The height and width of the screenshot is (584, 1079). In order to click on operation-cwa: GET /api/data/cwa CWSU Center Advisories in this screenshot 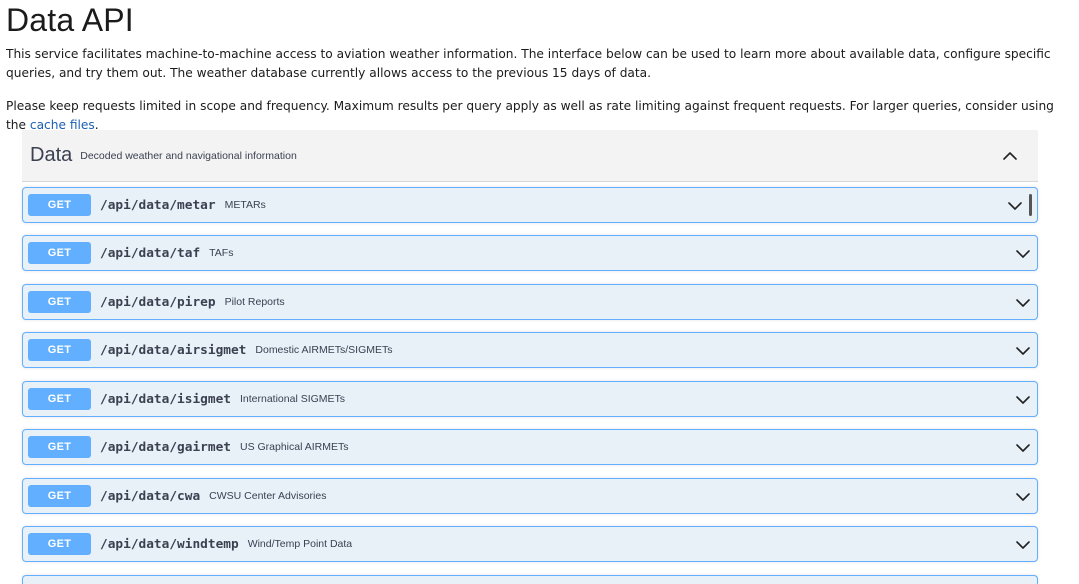, I will do `click(530, 496)`.